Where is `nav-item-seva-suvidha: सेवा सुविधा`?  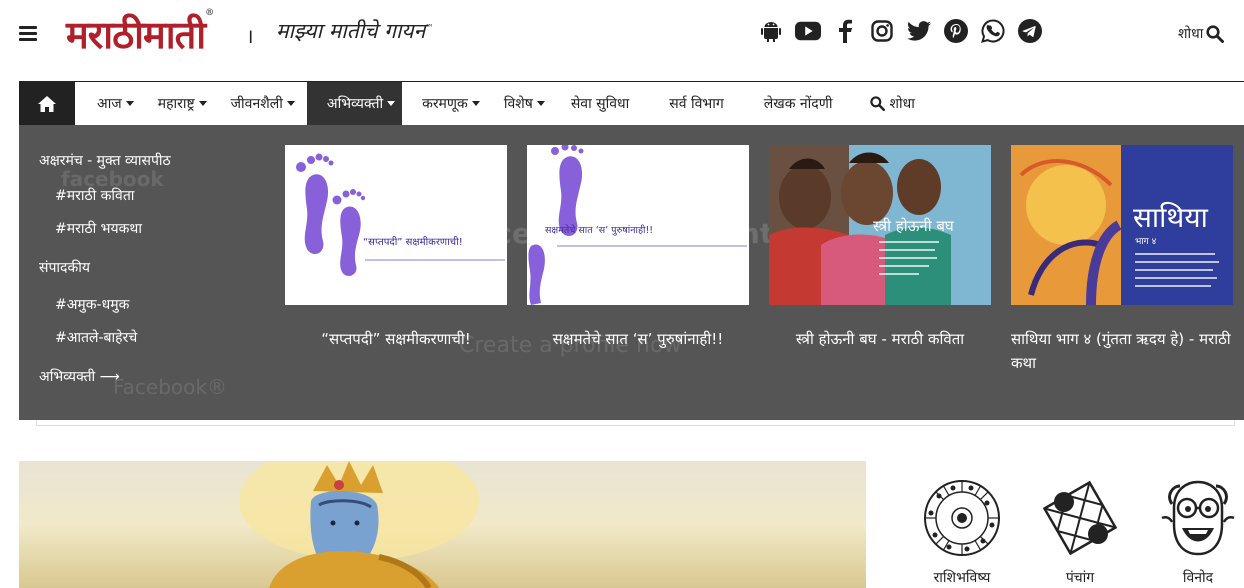 nav-item-seva-suvidha: सेवा सुविधा is located at coordinates (603, 103).